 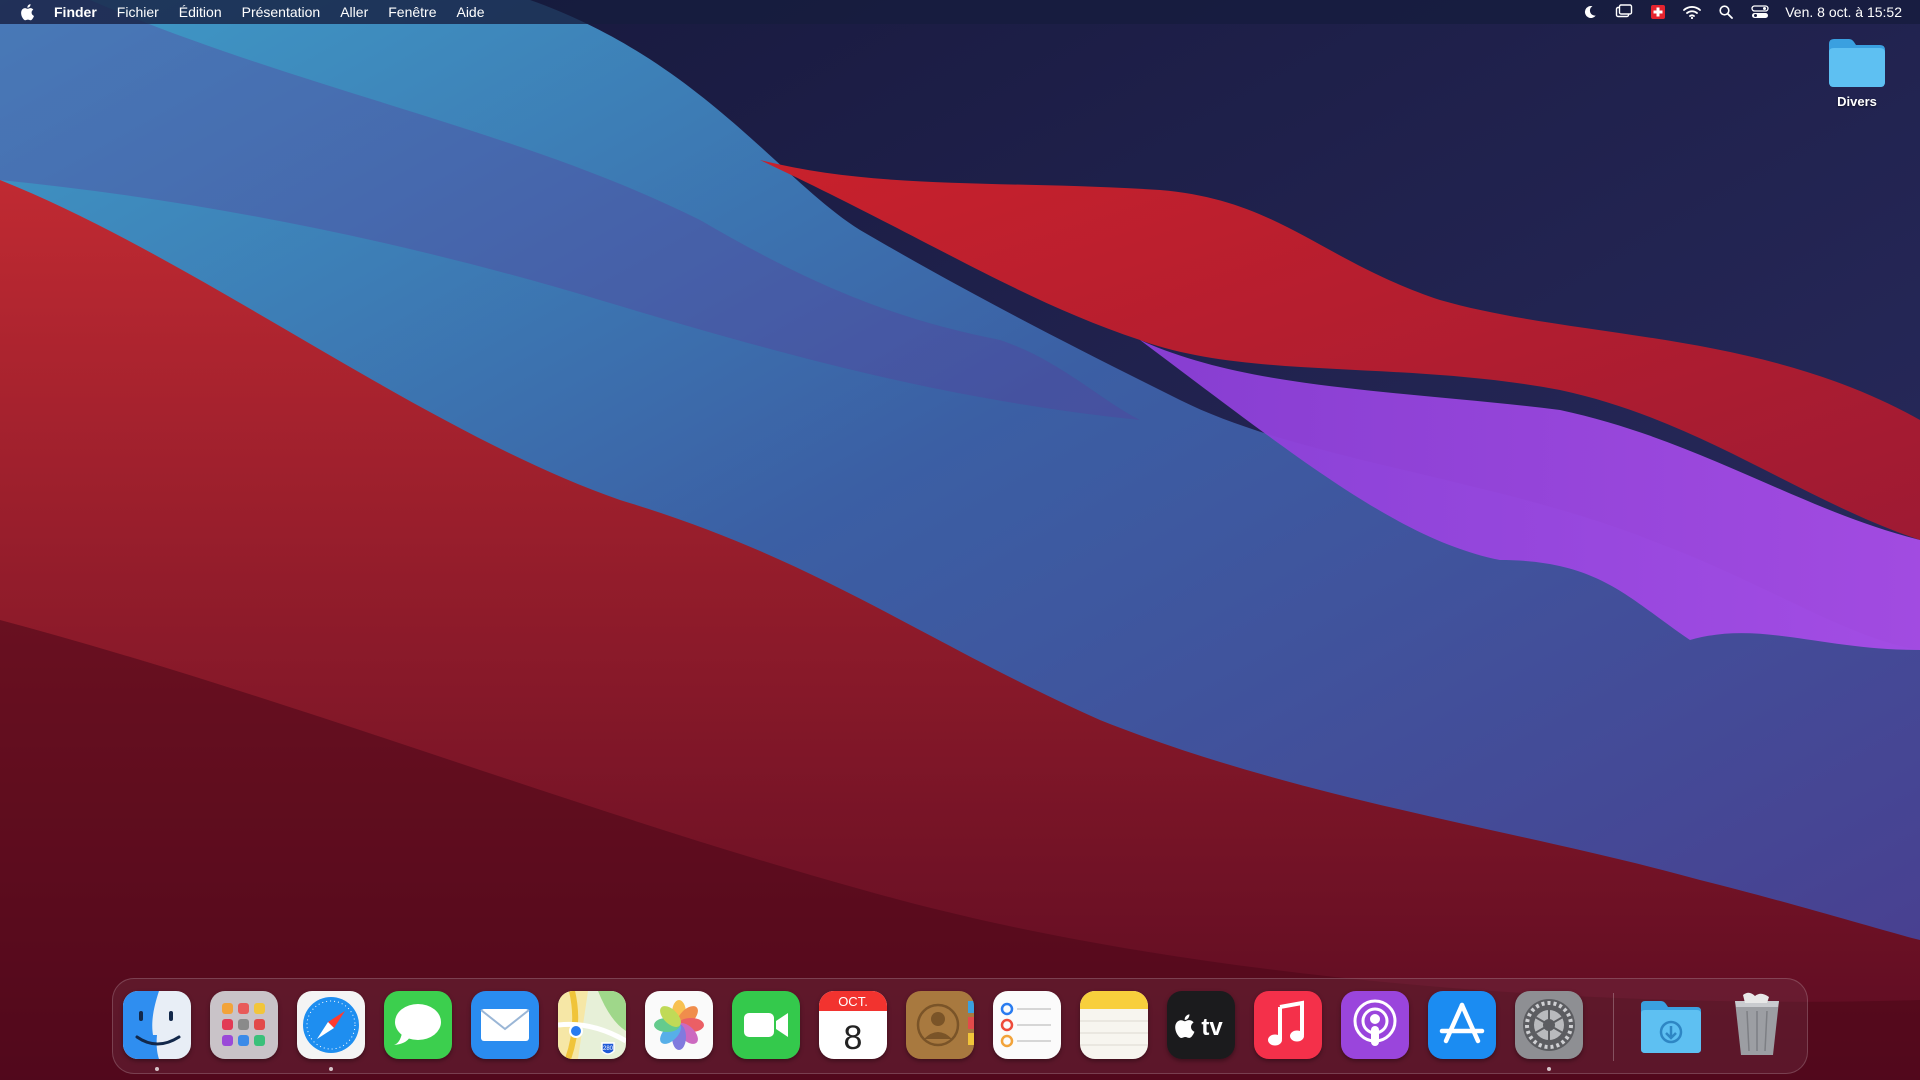 I want to click on menu-app-finder: Finder, so click(x=75, y=12).